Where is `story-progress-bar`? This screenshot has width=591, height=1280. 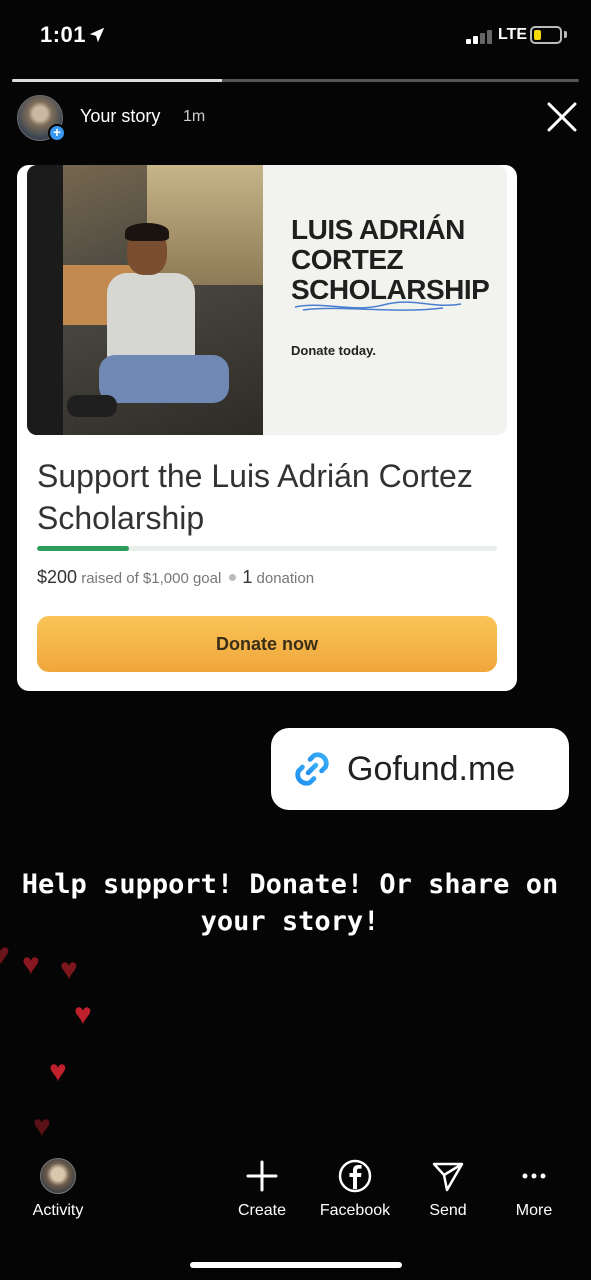 story-progress-bar is located at coordinates (295, 80).